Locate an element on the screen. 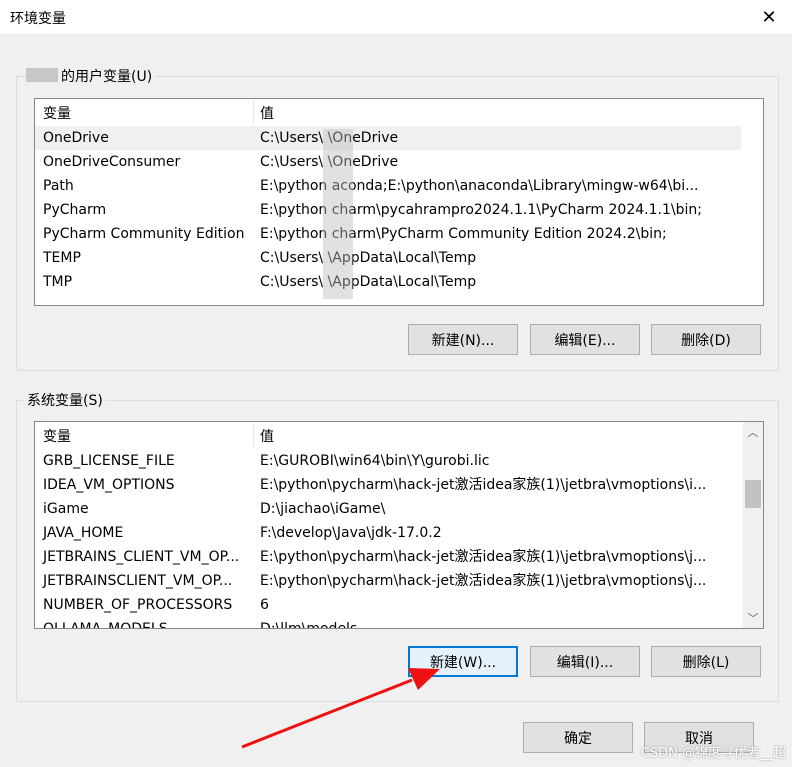  watermark: CSDN @锦度寻优者__超 is located at coordinates (713, 753).